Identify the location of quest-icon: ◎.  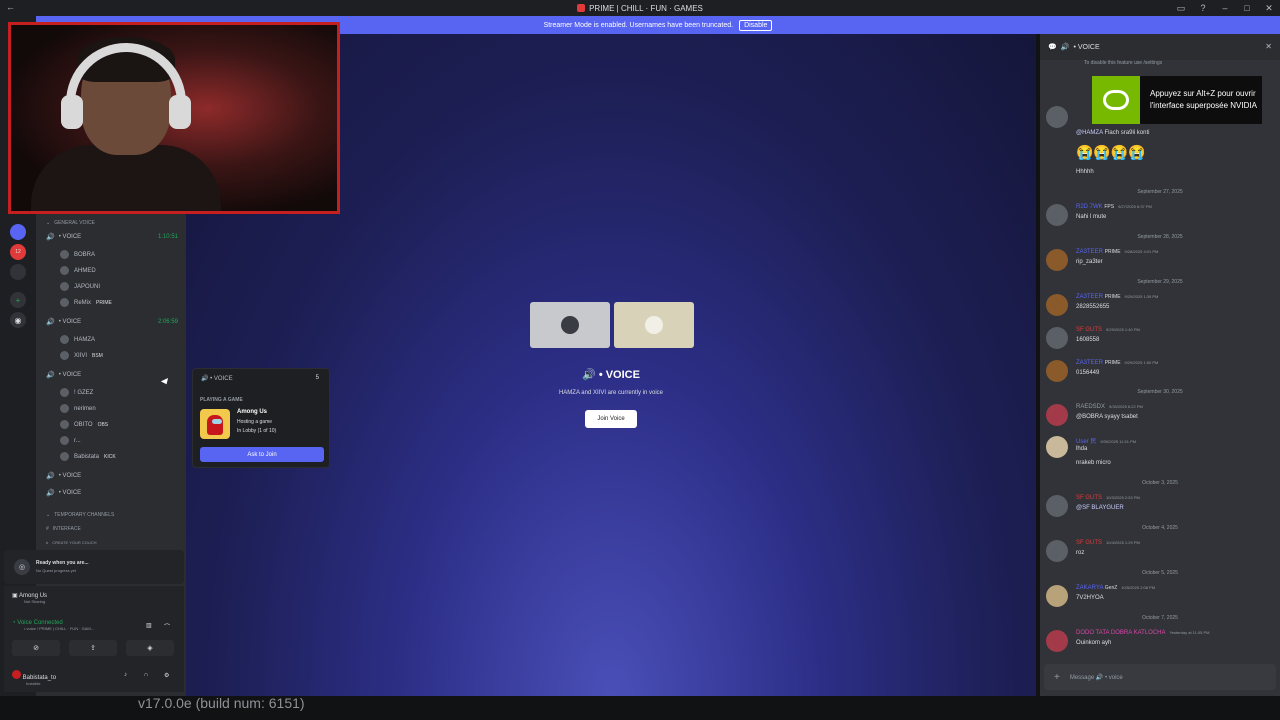
(22, 567).